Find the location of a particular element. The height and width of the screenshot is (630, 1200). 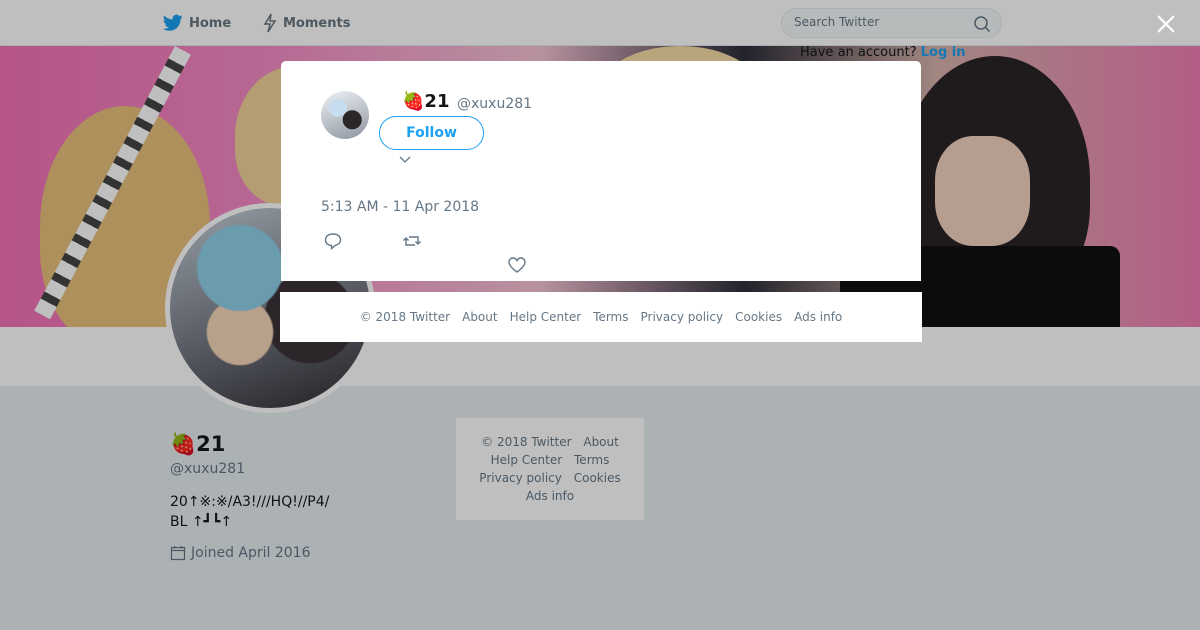

tweet-author-name-text: 21 is located at coordinates (437, 101).